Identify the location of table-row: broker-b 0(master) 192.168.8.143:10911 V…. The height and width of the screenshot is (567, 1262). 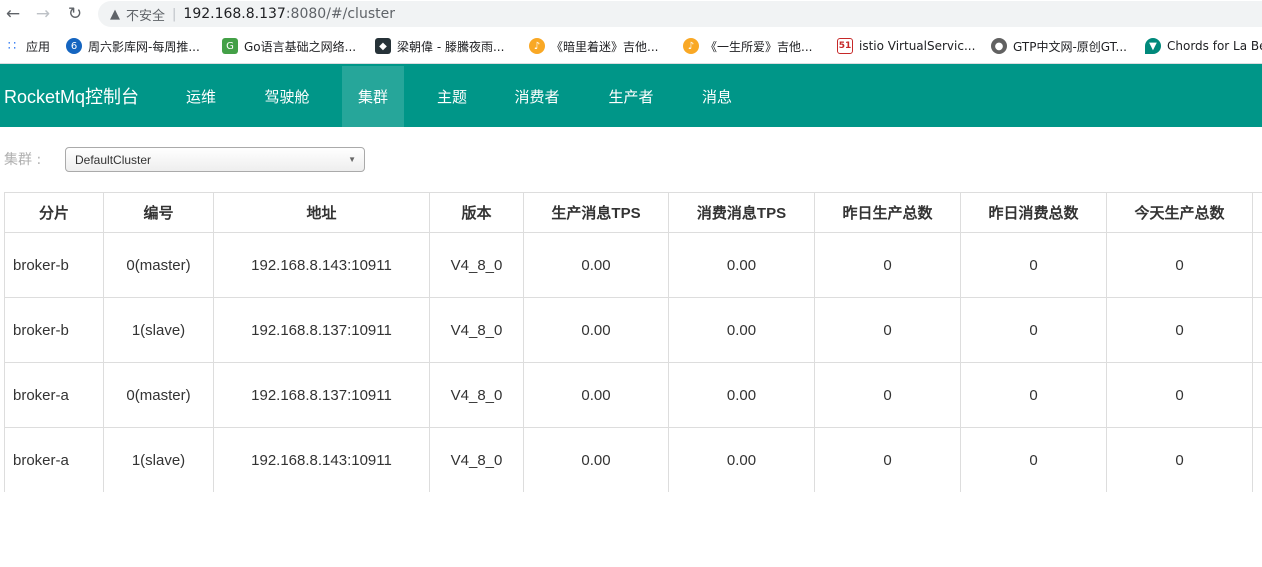
(633, 265).